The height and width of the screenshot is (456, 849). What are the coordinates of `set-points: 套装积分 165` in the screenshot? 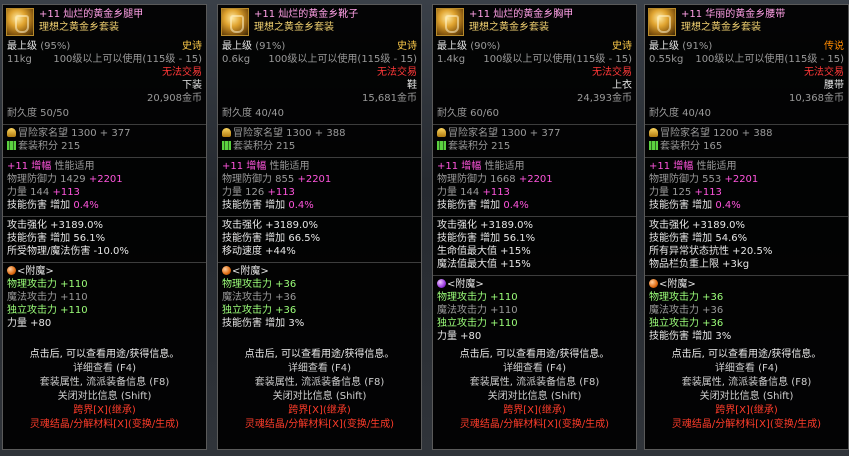 It's located at (691, 146).